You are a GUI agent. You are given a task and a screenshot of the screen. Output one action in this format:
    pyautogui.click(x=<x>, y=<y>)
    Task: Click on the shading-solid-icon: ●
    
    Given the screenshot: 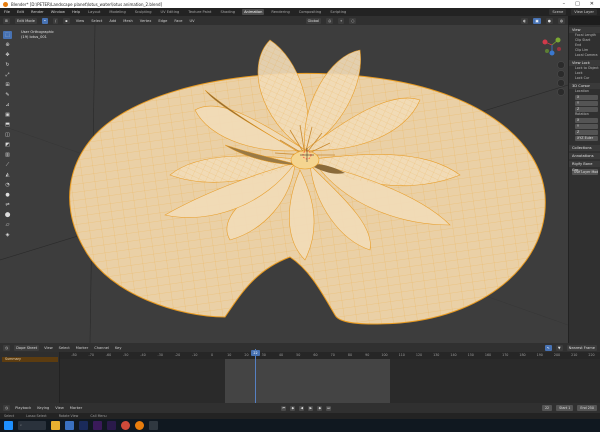 What is the action you would take?
    pyautogui.click(x=549, y=20)
    